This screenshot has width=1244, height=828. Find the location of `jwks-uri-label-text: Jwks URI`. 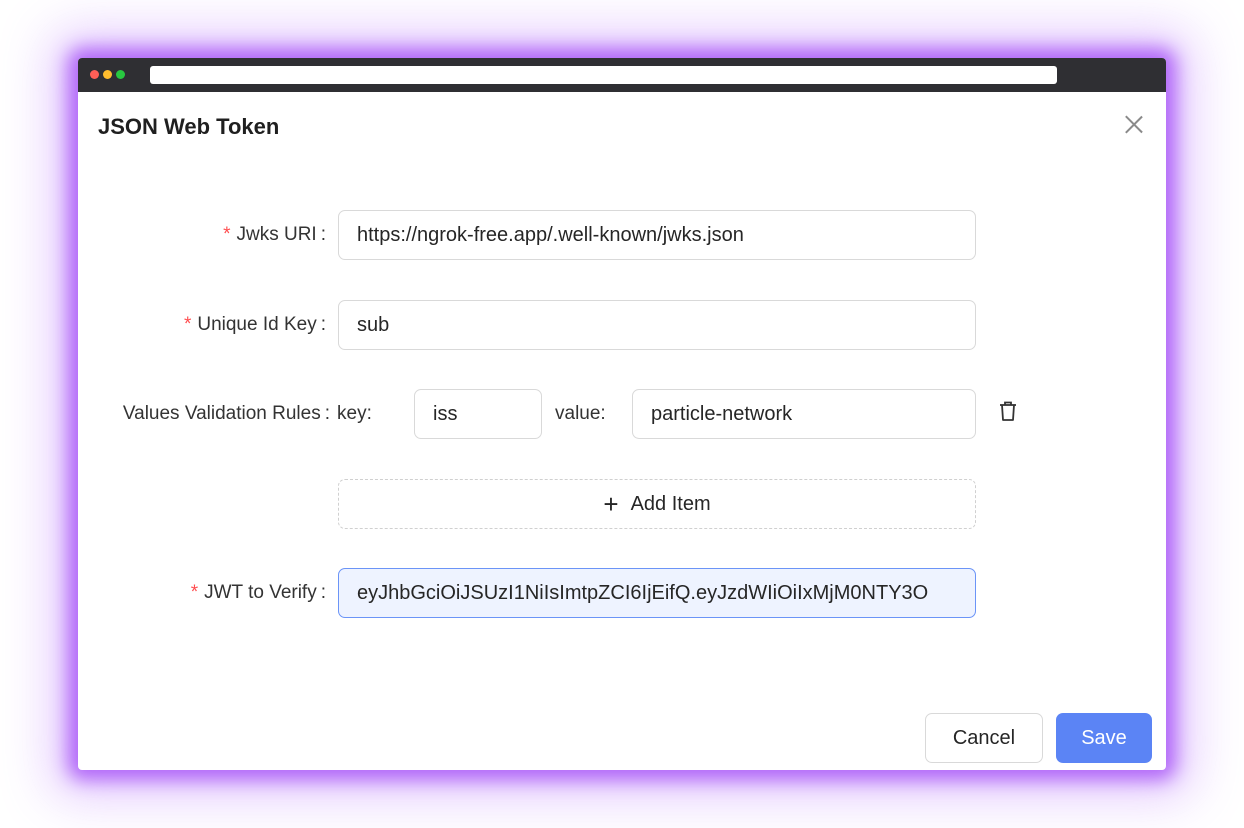

jwks-uri-label-text: Jwks URI is located at coordinates (276, 234).